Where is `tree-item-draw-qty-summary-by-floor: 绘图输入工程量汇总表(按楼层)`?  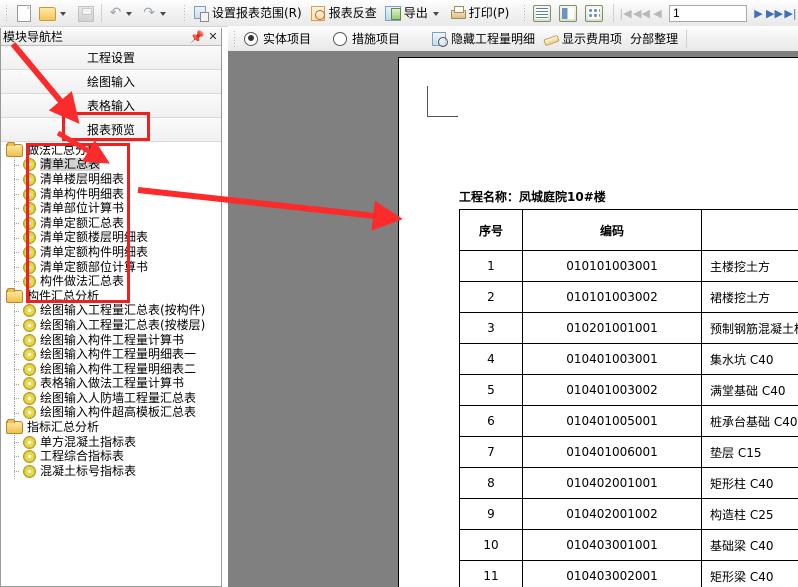
tree-item-draw-qty-summary-by-floor: 绘图输入工程量汇总表(按楼层) is located at coordinates (111, 325).